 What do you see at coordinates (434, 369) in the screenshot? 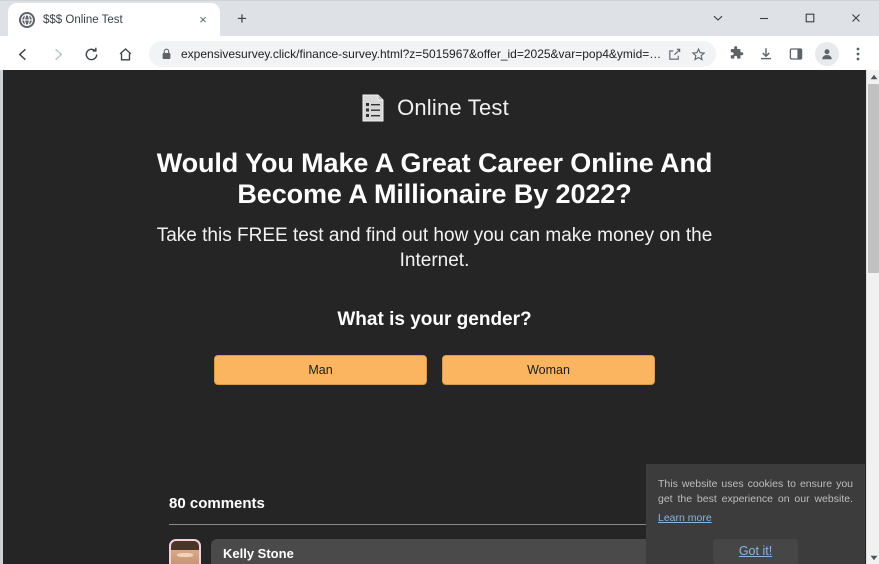
I see `gender-answer-group: Man Woman` at bounding box center [434, 369].